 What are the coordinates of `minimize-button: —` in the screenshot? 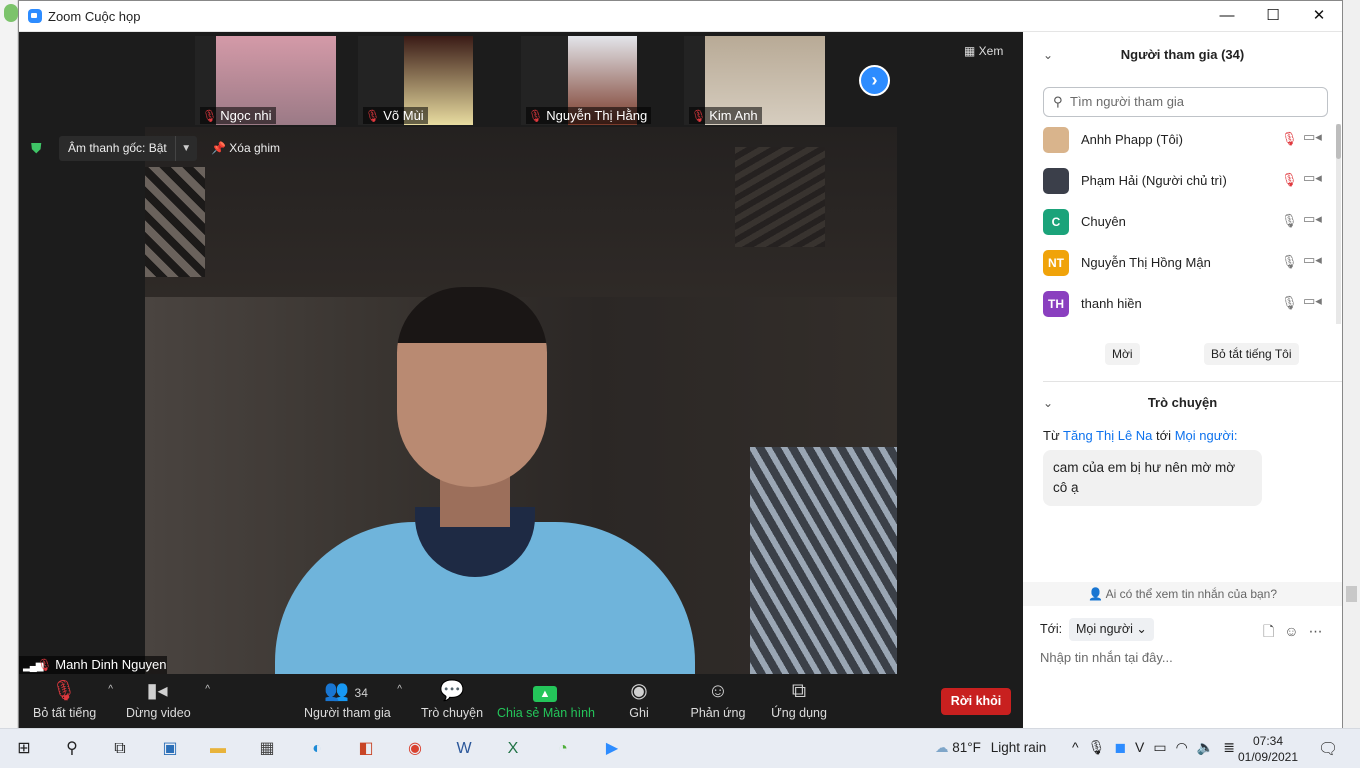 It's located at (1227, 16).